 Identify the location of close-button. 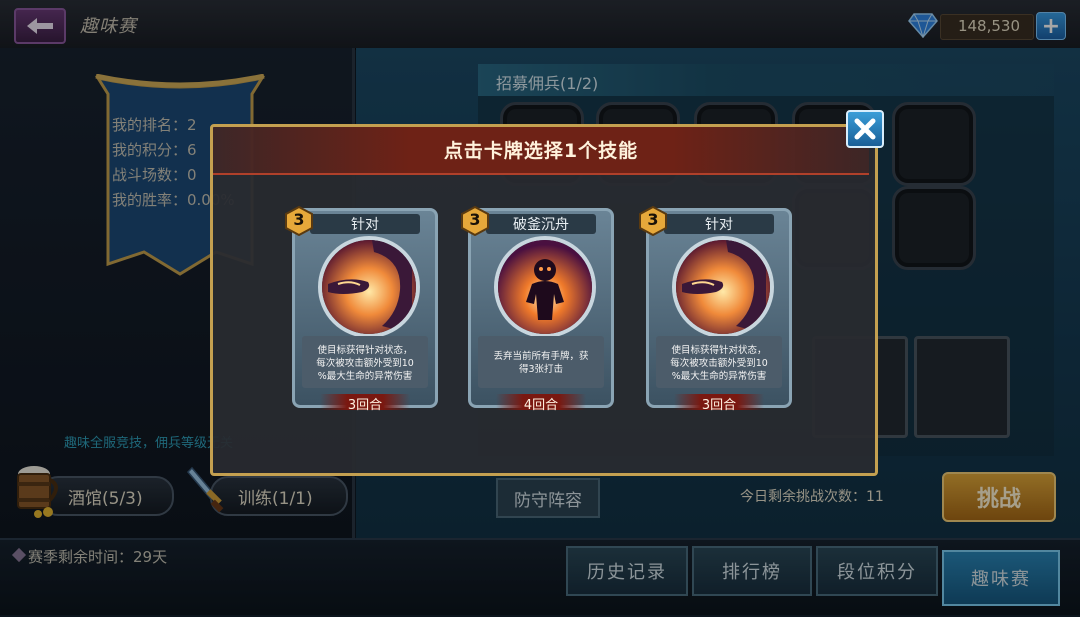
(865, 129).